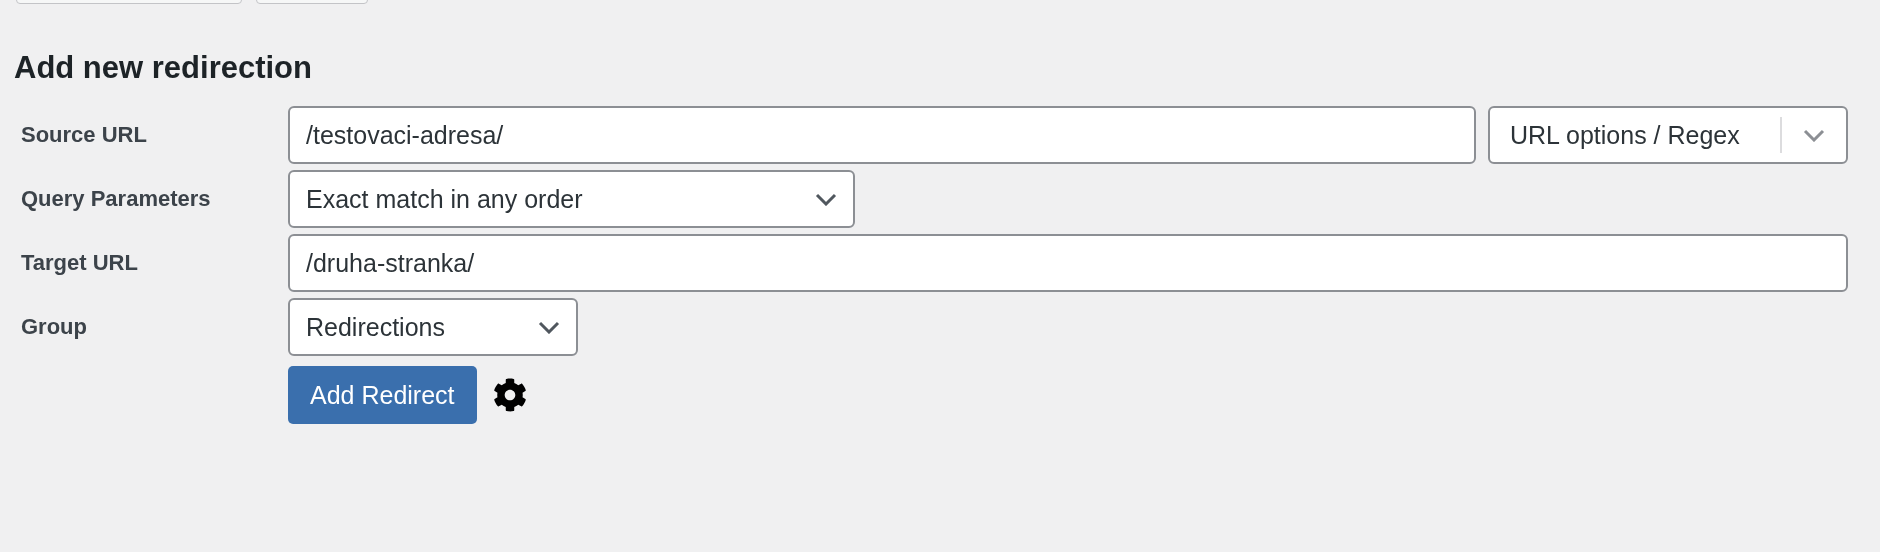 This screenshot has width=1880, height=552. What do you see at coordinates (53, 326) in the screenshot?
I see `field-label: Group` at bounding box center [53, 326].